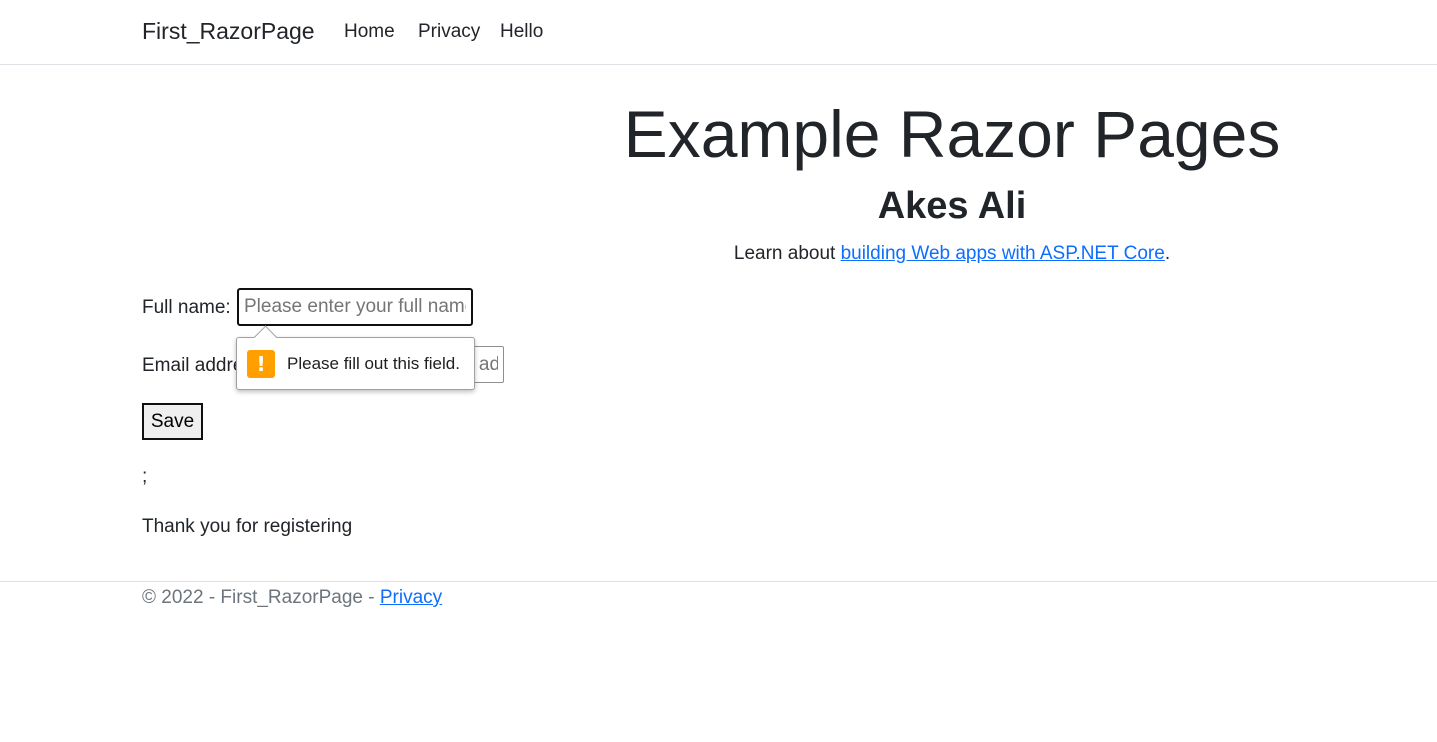 This screenshot has height=742, width=1437. I want to click on brand-link: First_RazorPage, so click(228, 31).